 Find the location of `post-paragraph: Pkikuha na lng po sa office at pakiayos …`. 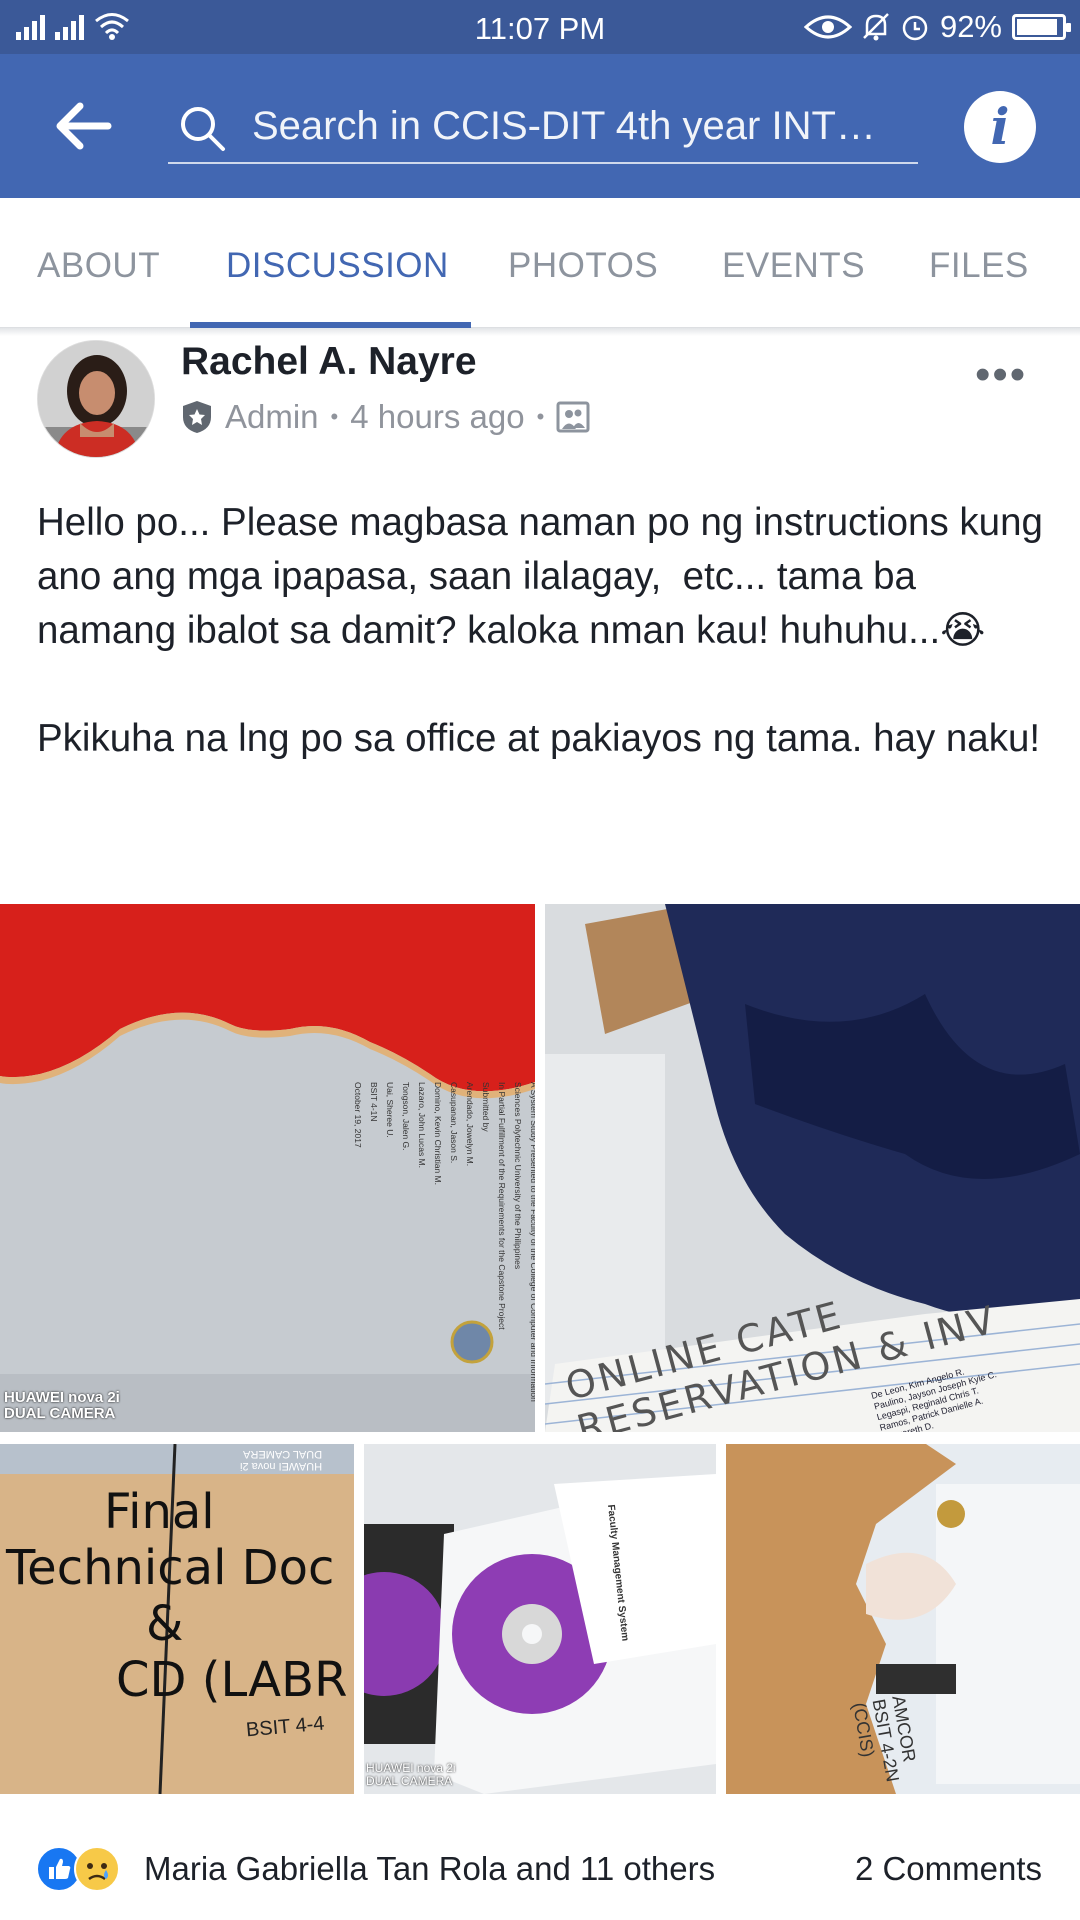

post-paragraph: Pkikuha na lng po sa office at pakiayos … is located at coordinates (539, 738).